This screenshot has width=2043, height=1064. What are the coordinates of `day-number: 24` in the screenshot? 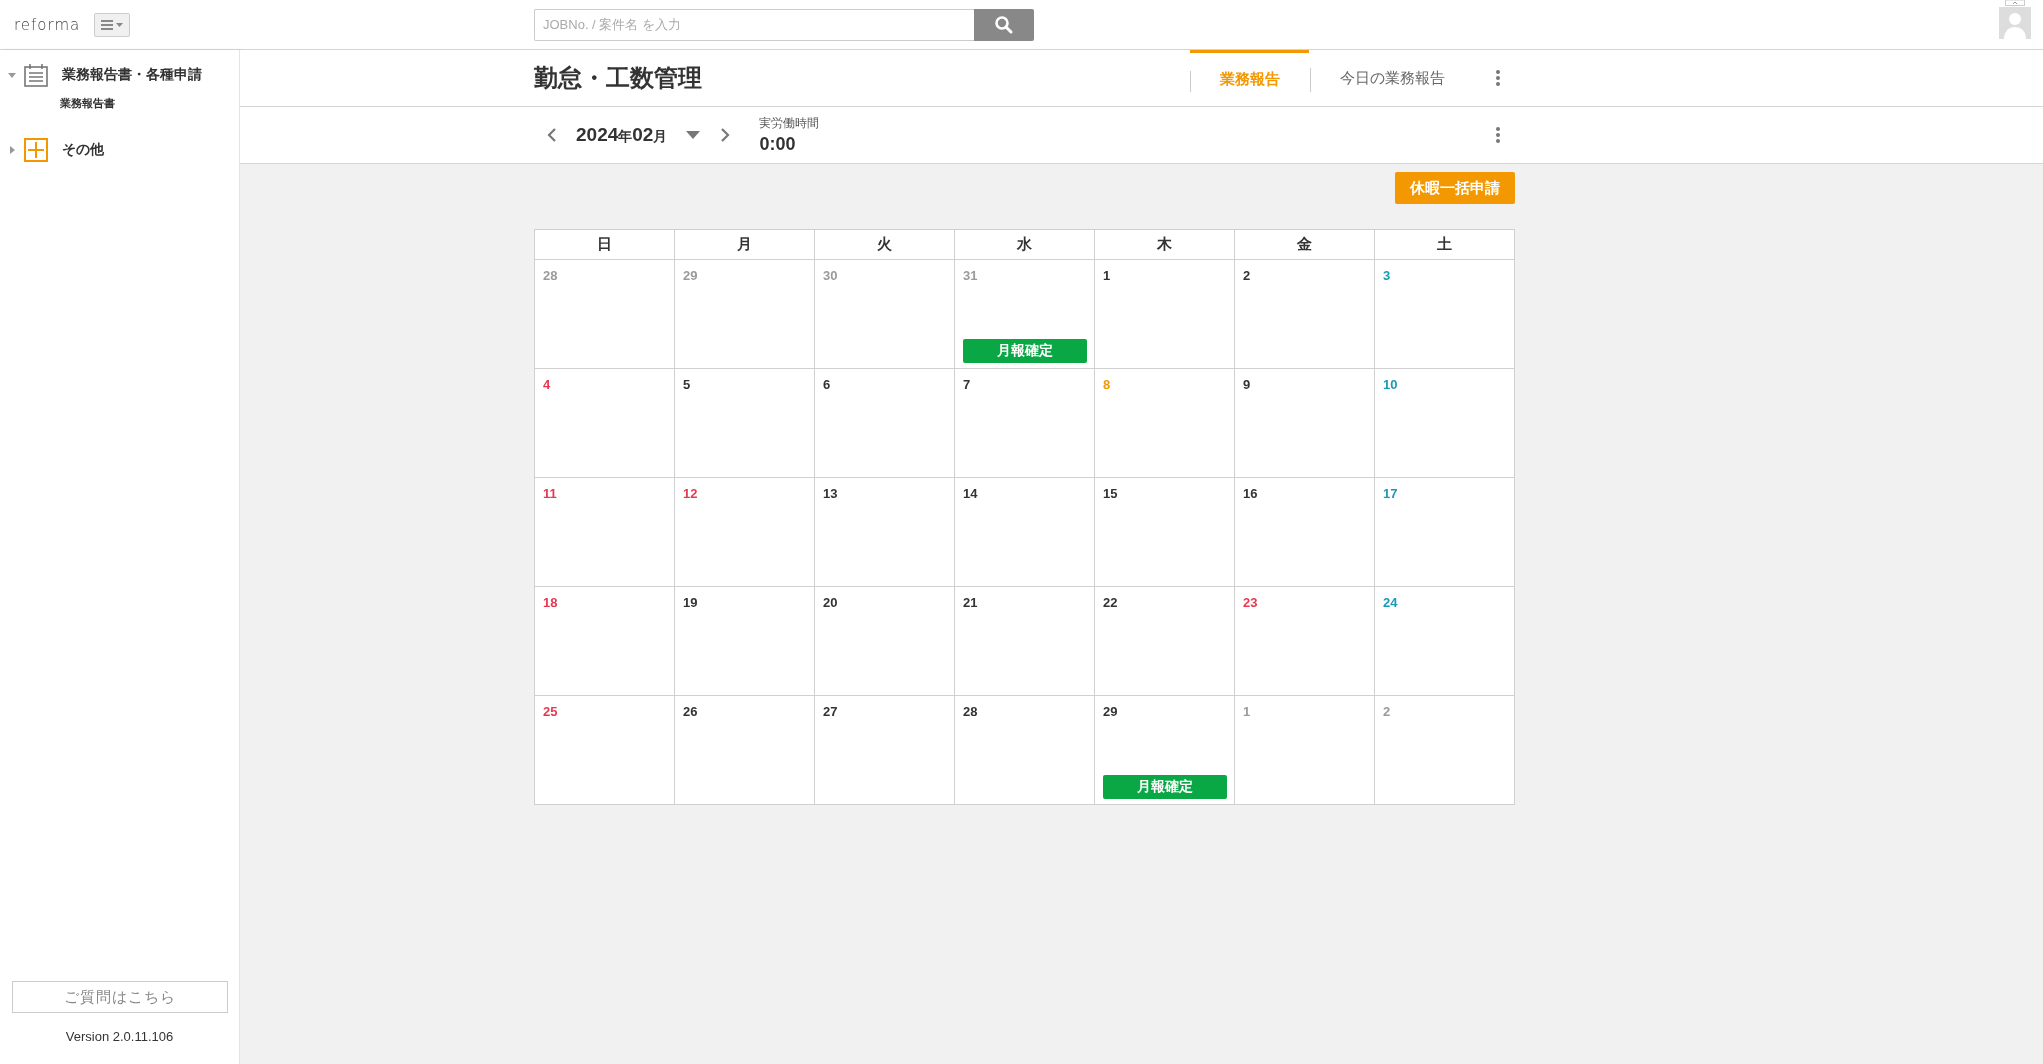 It's located at (1390, 602).